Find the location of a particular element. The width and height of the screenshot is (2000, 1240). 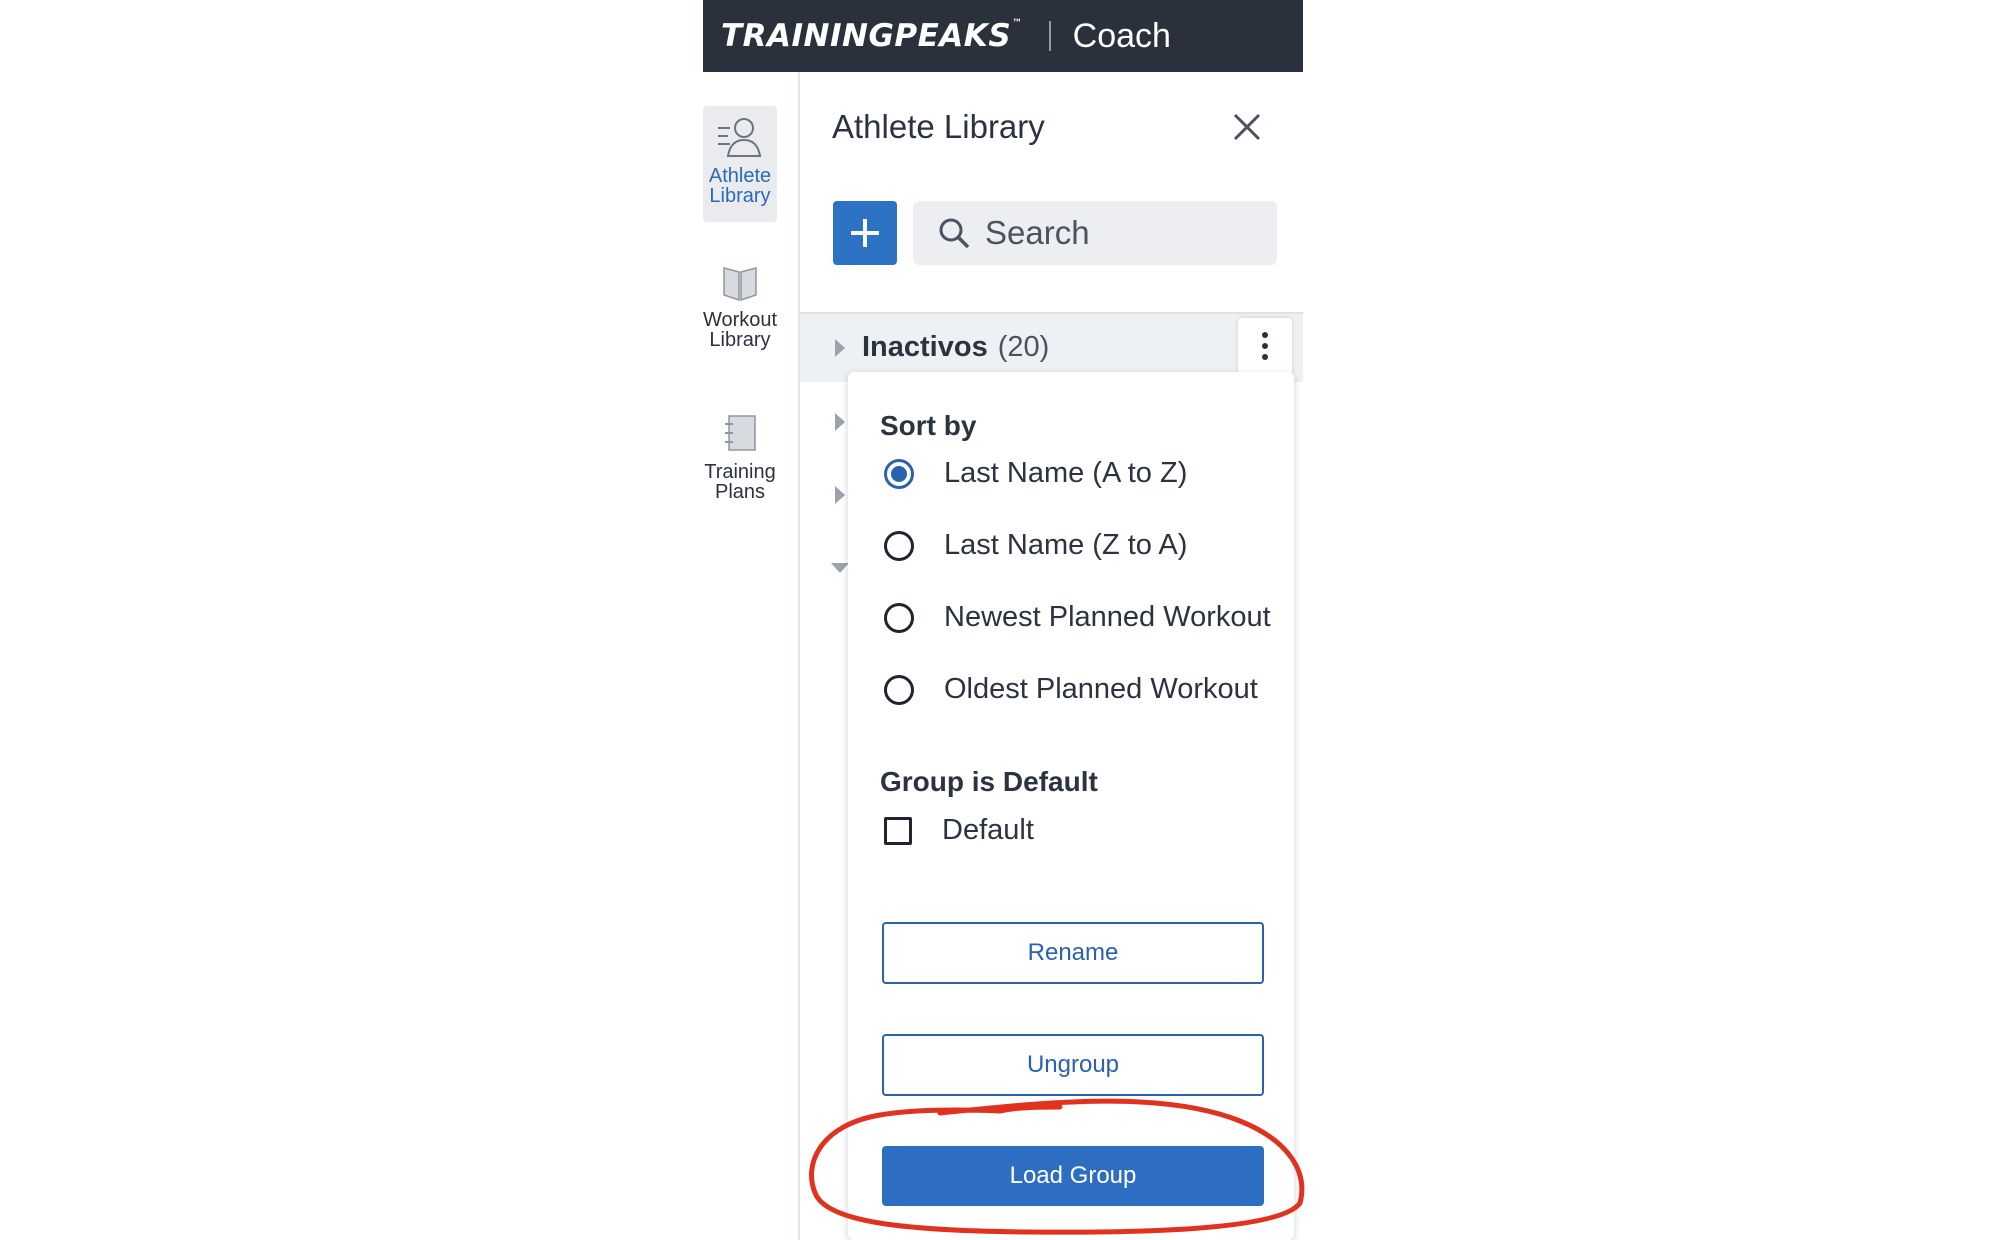

close-icon is located at coordinates (1247, 127).